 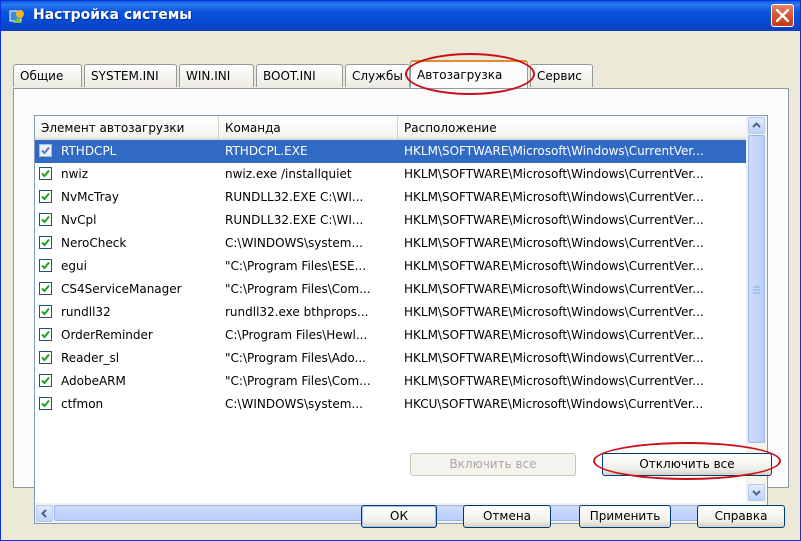 What do you see at coordinates (266, 151) in the screenshot?
I see `startup-item-command: RTHDCPL.EXE` at bounding box center [266, 151].